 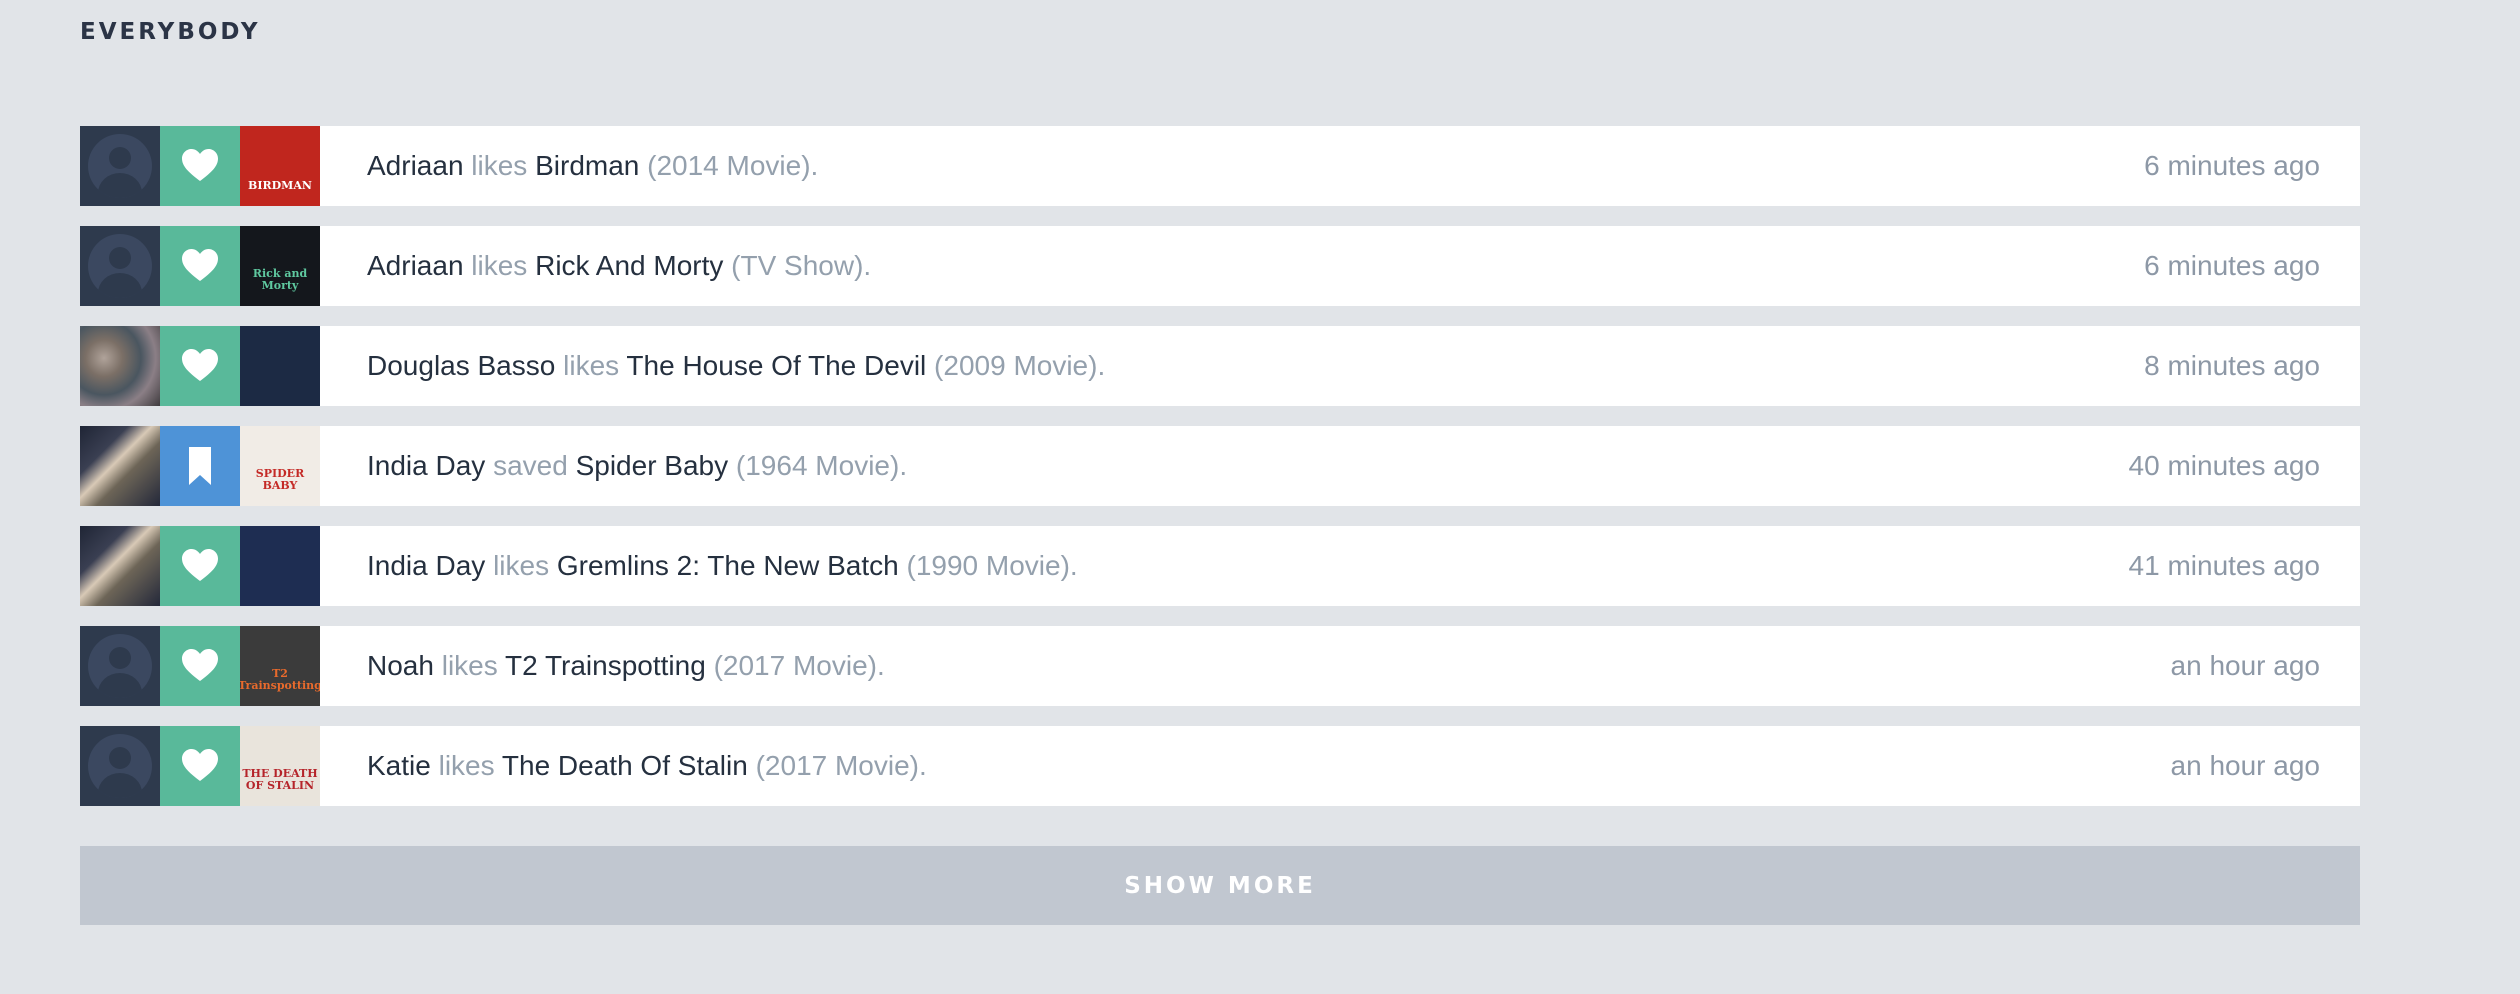 I want to click on activity-text: Adriaan likes Birdman (2014 Movie)., so click(x=592, y=166).